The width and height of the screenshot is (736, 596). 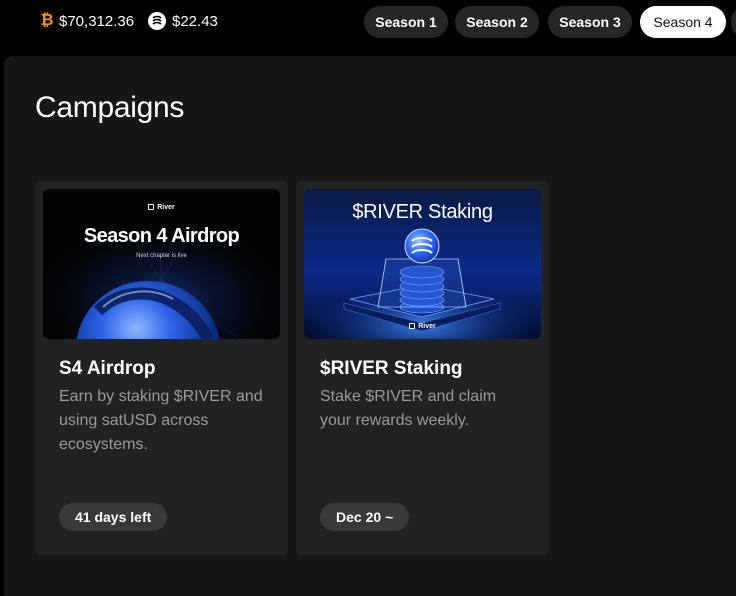 I want to click on btc-price-value: $70,312.36, so click(x=97, y=21).